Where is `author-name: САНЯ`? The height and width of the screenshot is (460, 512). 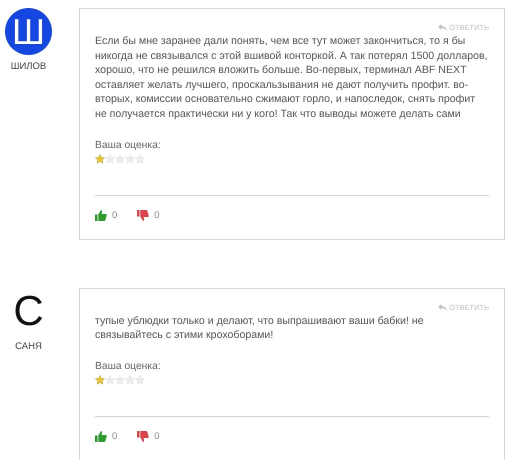 author-name: САНЯ is located at coordinates (28, 346).